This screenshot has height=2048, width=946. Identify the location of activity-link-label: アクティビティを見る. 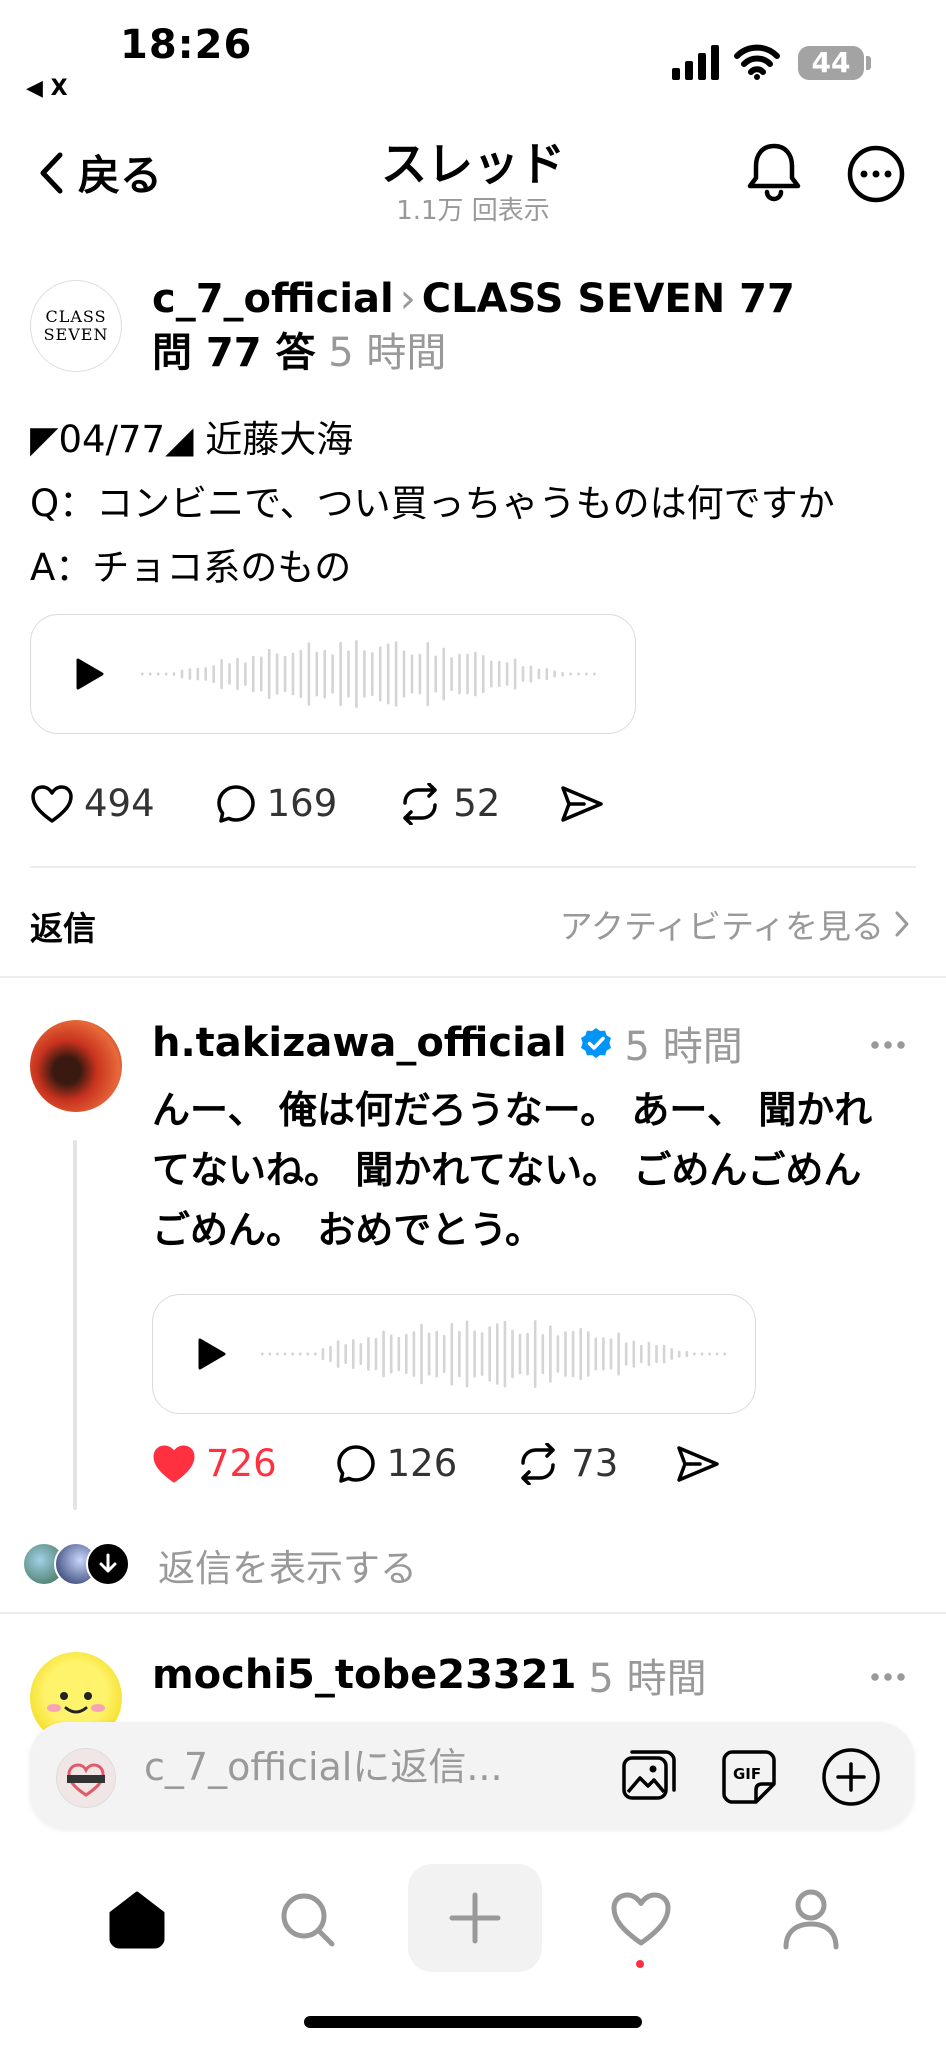
(721, 926).